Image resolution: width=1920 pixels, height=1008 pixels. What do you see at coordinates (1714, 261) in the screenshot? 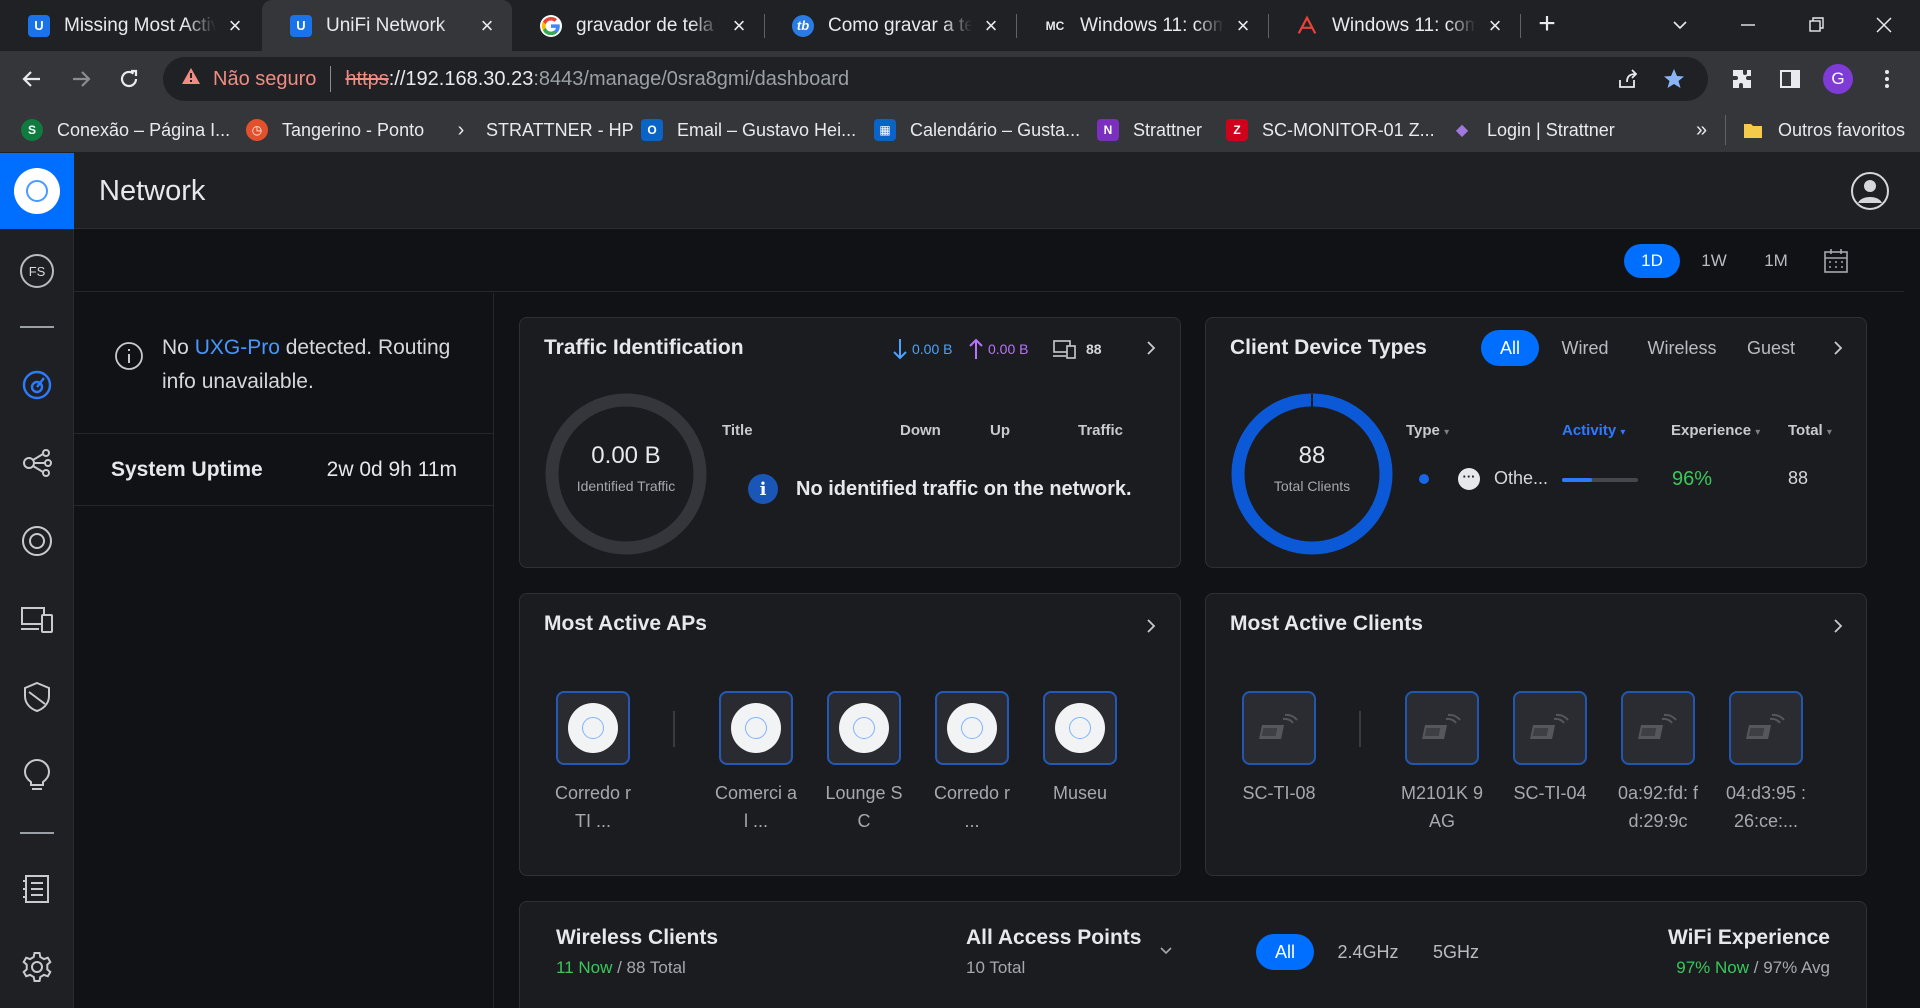
I see `range-1w-button: 1W` at bounding box center [1714, 261].